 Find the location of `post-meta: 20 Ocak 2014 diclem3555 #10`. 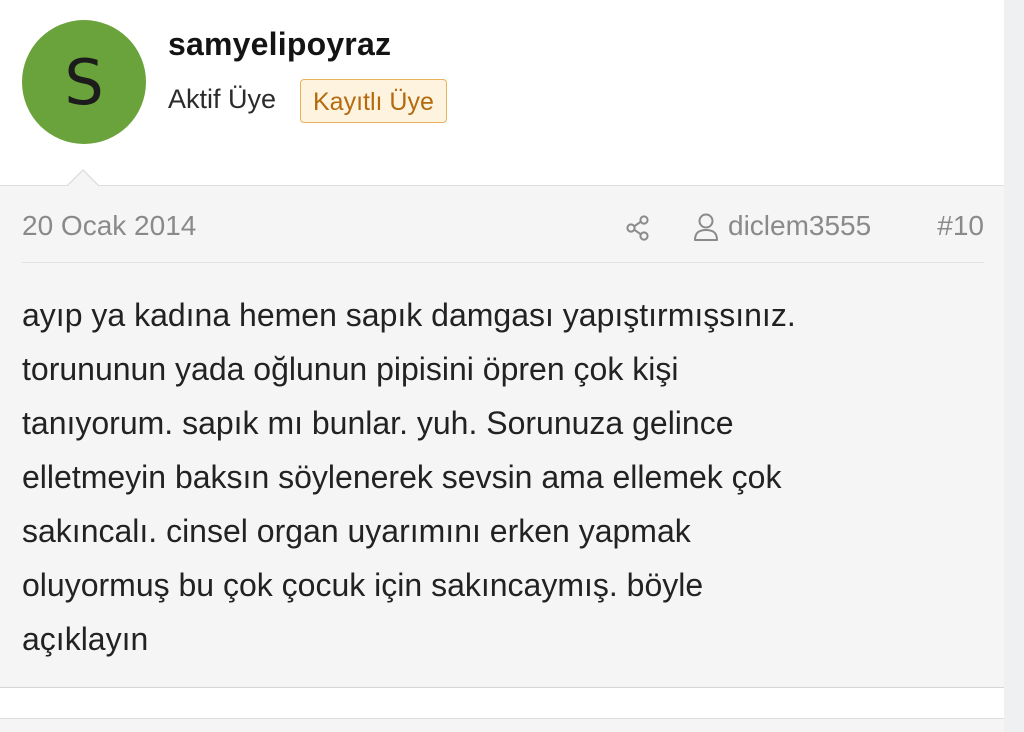

post-meta: 20 Ocak 2014 diclem3555 #10 is located at coordinates (503, 234).